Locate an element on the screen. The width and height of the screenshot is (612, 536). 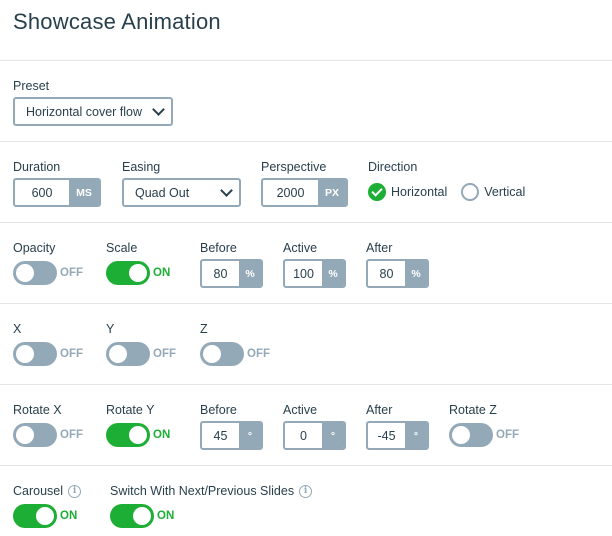
value: -45 is located at coordinates (386, 435).